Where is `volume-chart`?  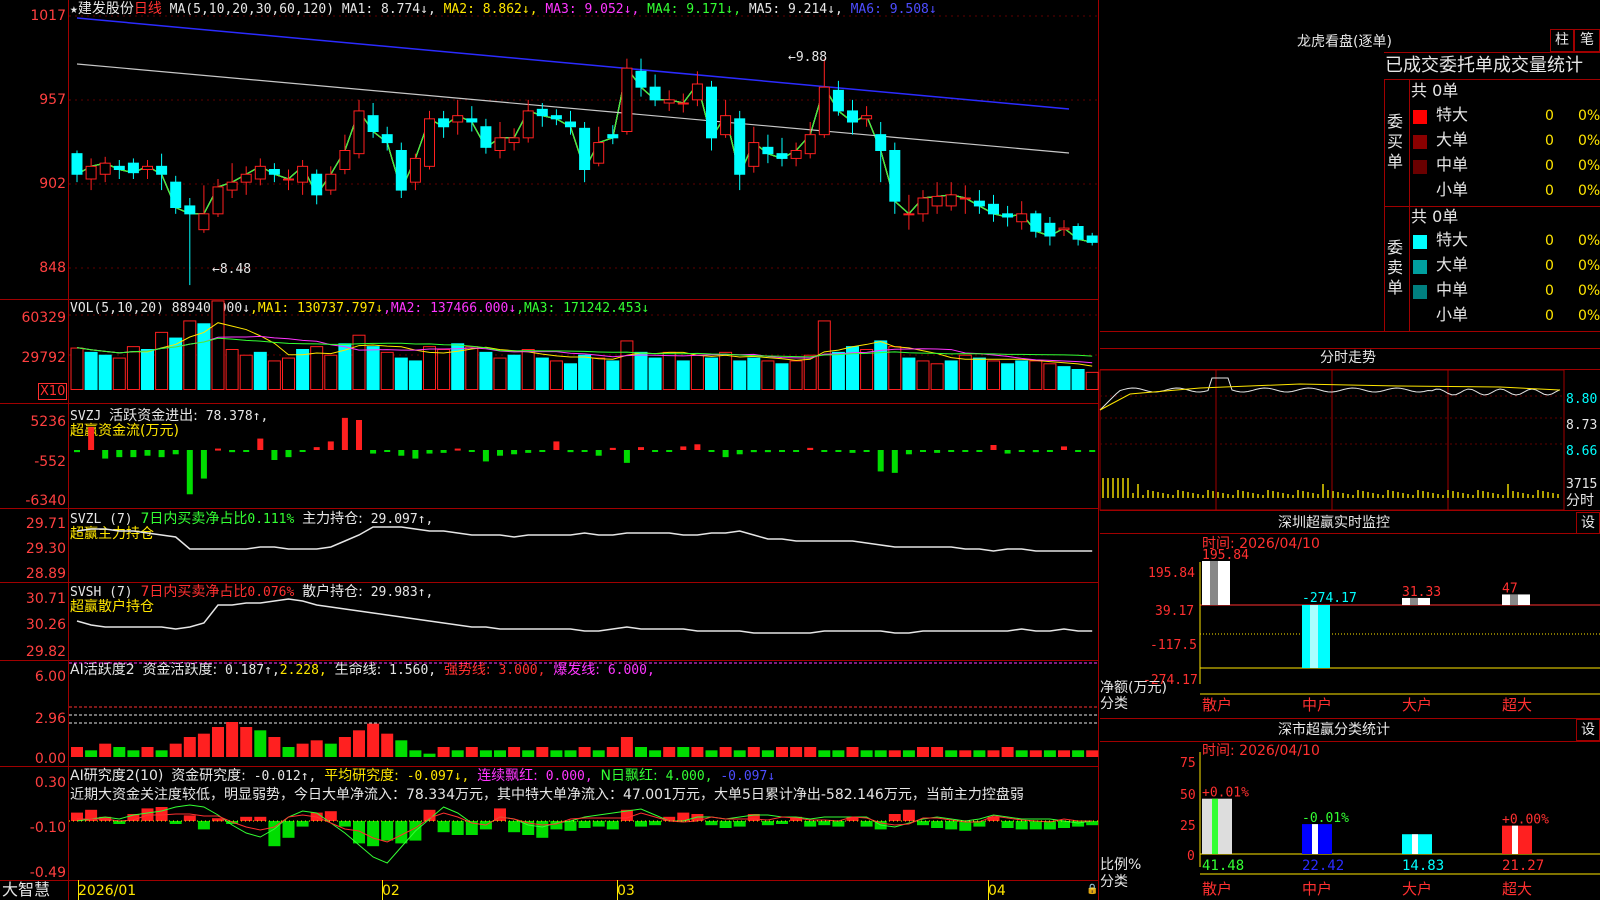 volume-chart is located at coordinates (584, 351).